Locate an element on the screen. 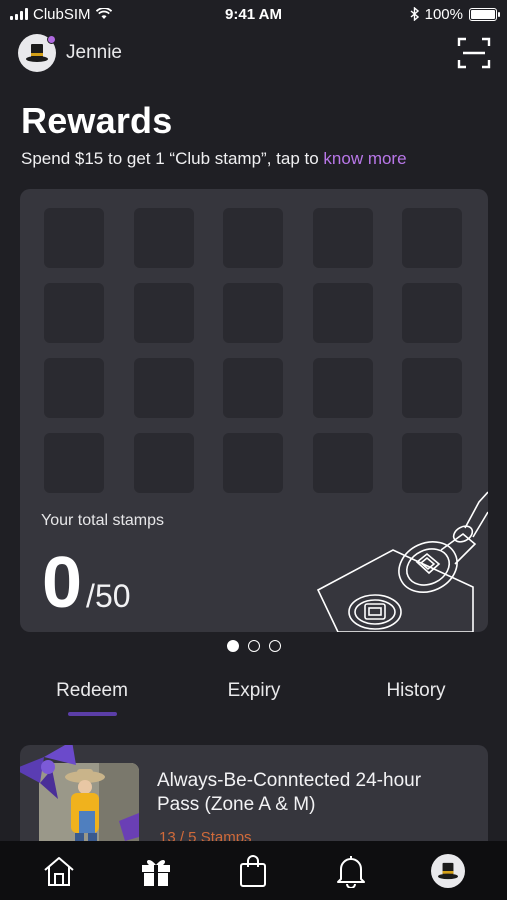 Image resolution: width=507 pixels, height=900 pixels. avatar is located at coordinates (37, 53).